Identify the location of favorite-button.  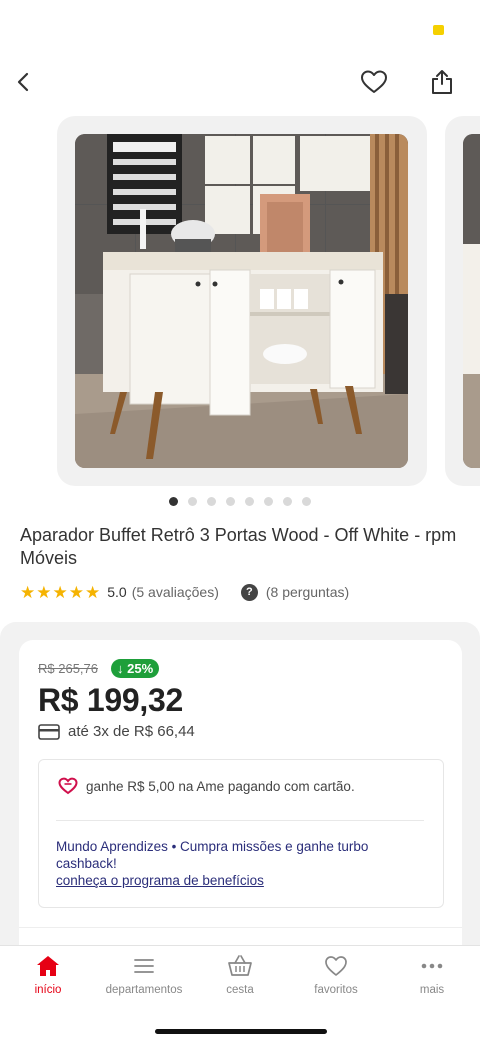
(374, 82).